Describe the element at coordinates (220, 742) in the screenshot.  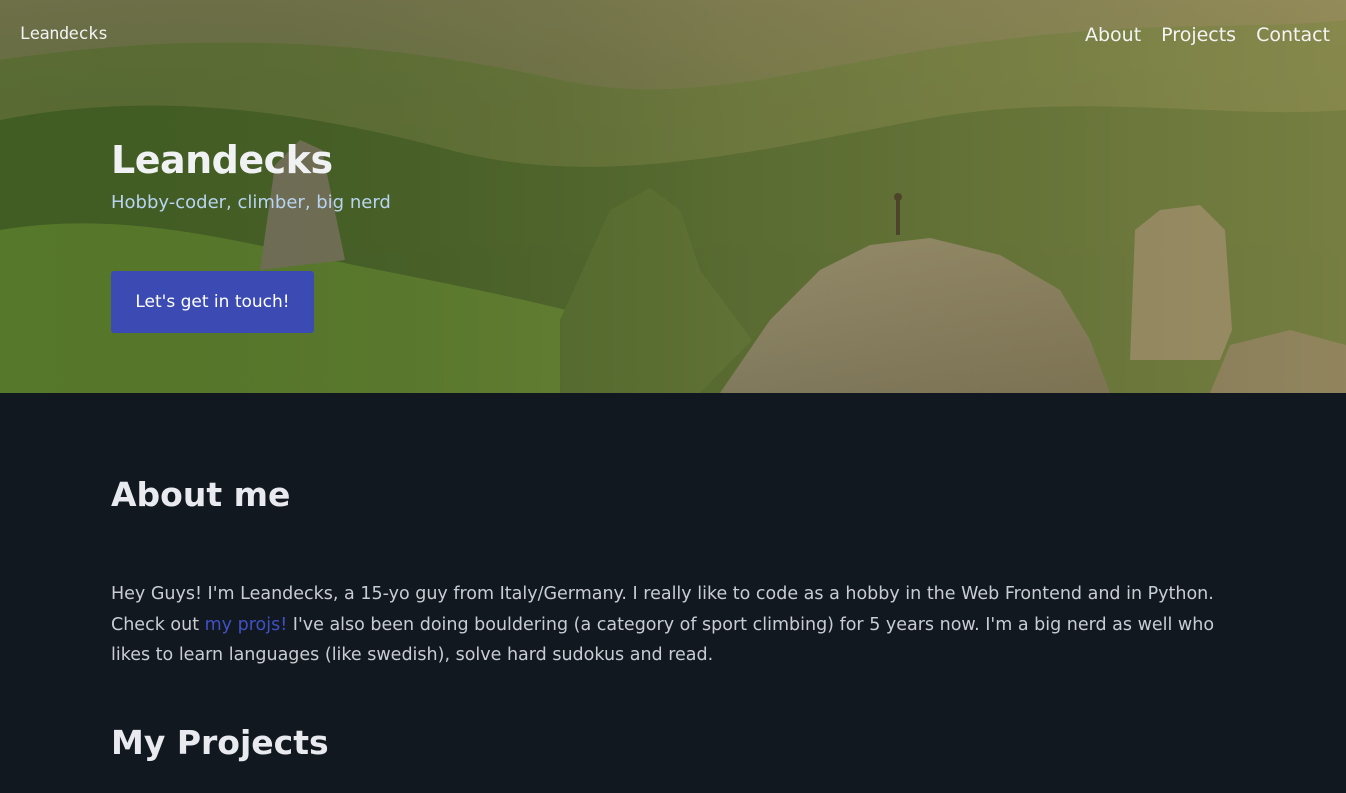
I see `projects-section-title: My Projects` at that location.